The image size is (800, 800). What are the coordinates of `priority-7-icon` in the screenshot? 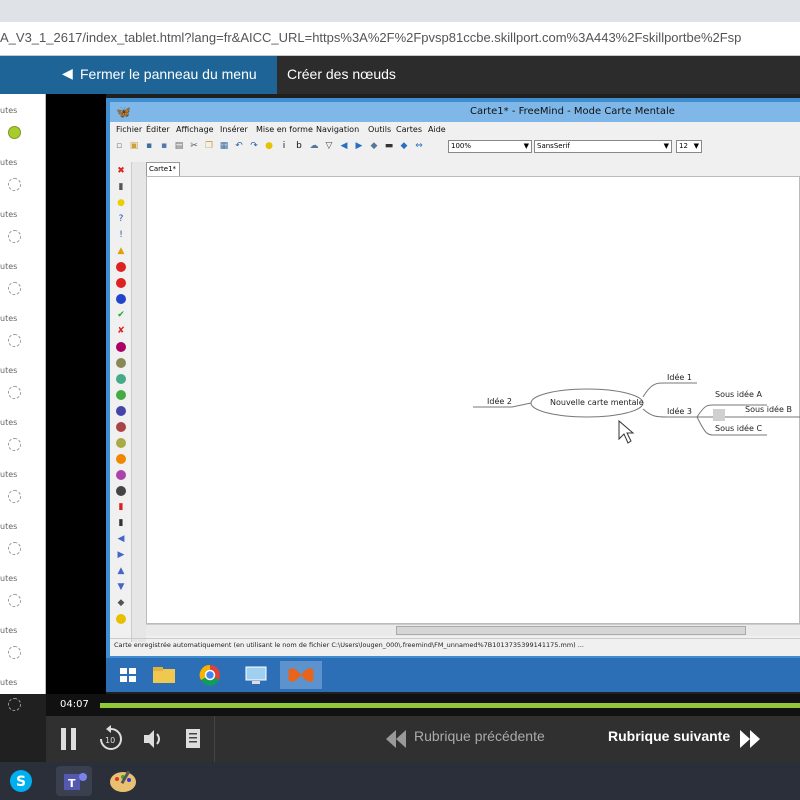 It's located at (121, 443).